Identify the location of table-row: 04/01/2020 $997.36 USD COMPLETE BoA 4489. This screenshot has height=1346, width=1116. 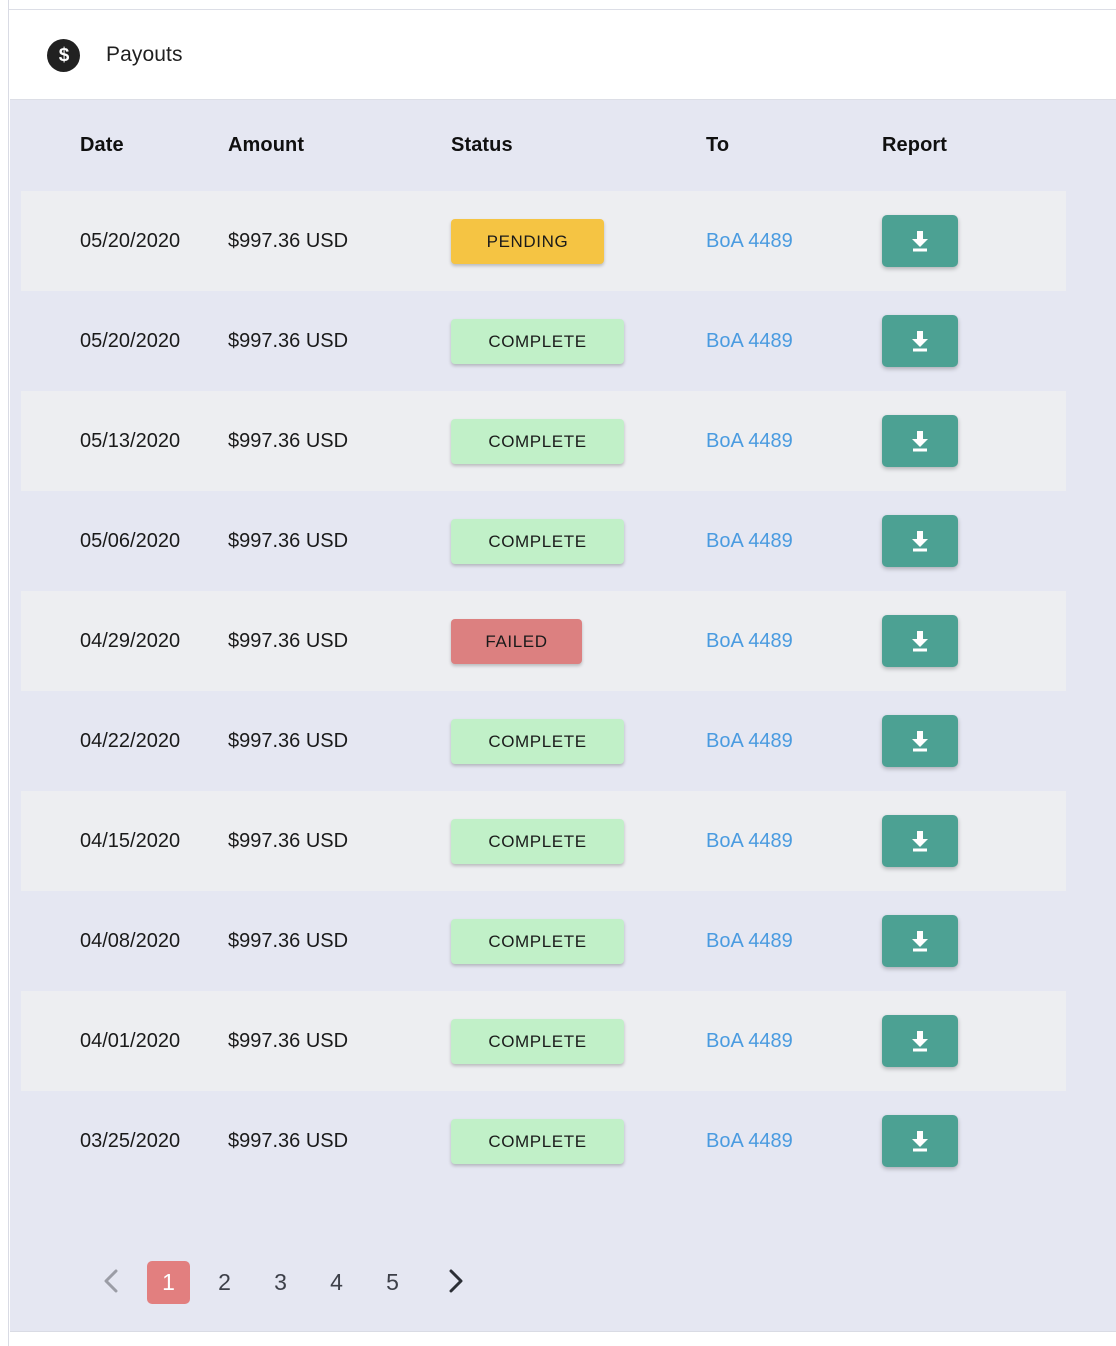
(543, 1041).